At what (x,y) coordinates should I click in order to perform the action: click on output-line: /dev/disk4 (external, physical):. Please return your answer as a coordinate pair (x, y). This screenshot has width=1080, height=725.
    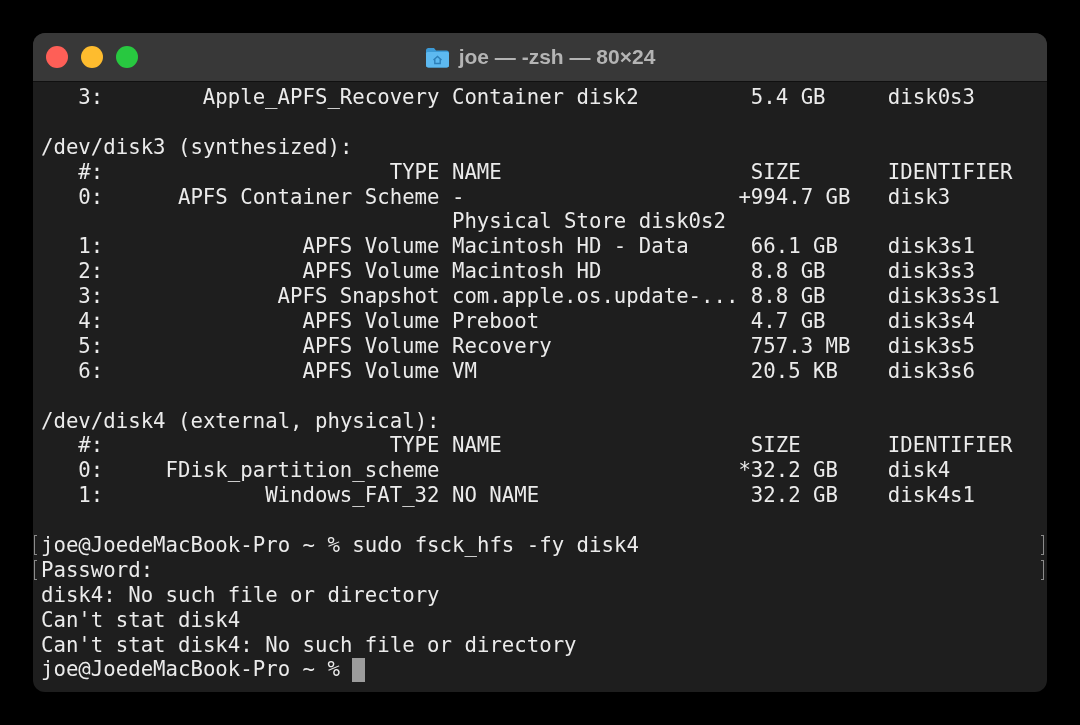
    Looking at the image, I should click on (240, 421).